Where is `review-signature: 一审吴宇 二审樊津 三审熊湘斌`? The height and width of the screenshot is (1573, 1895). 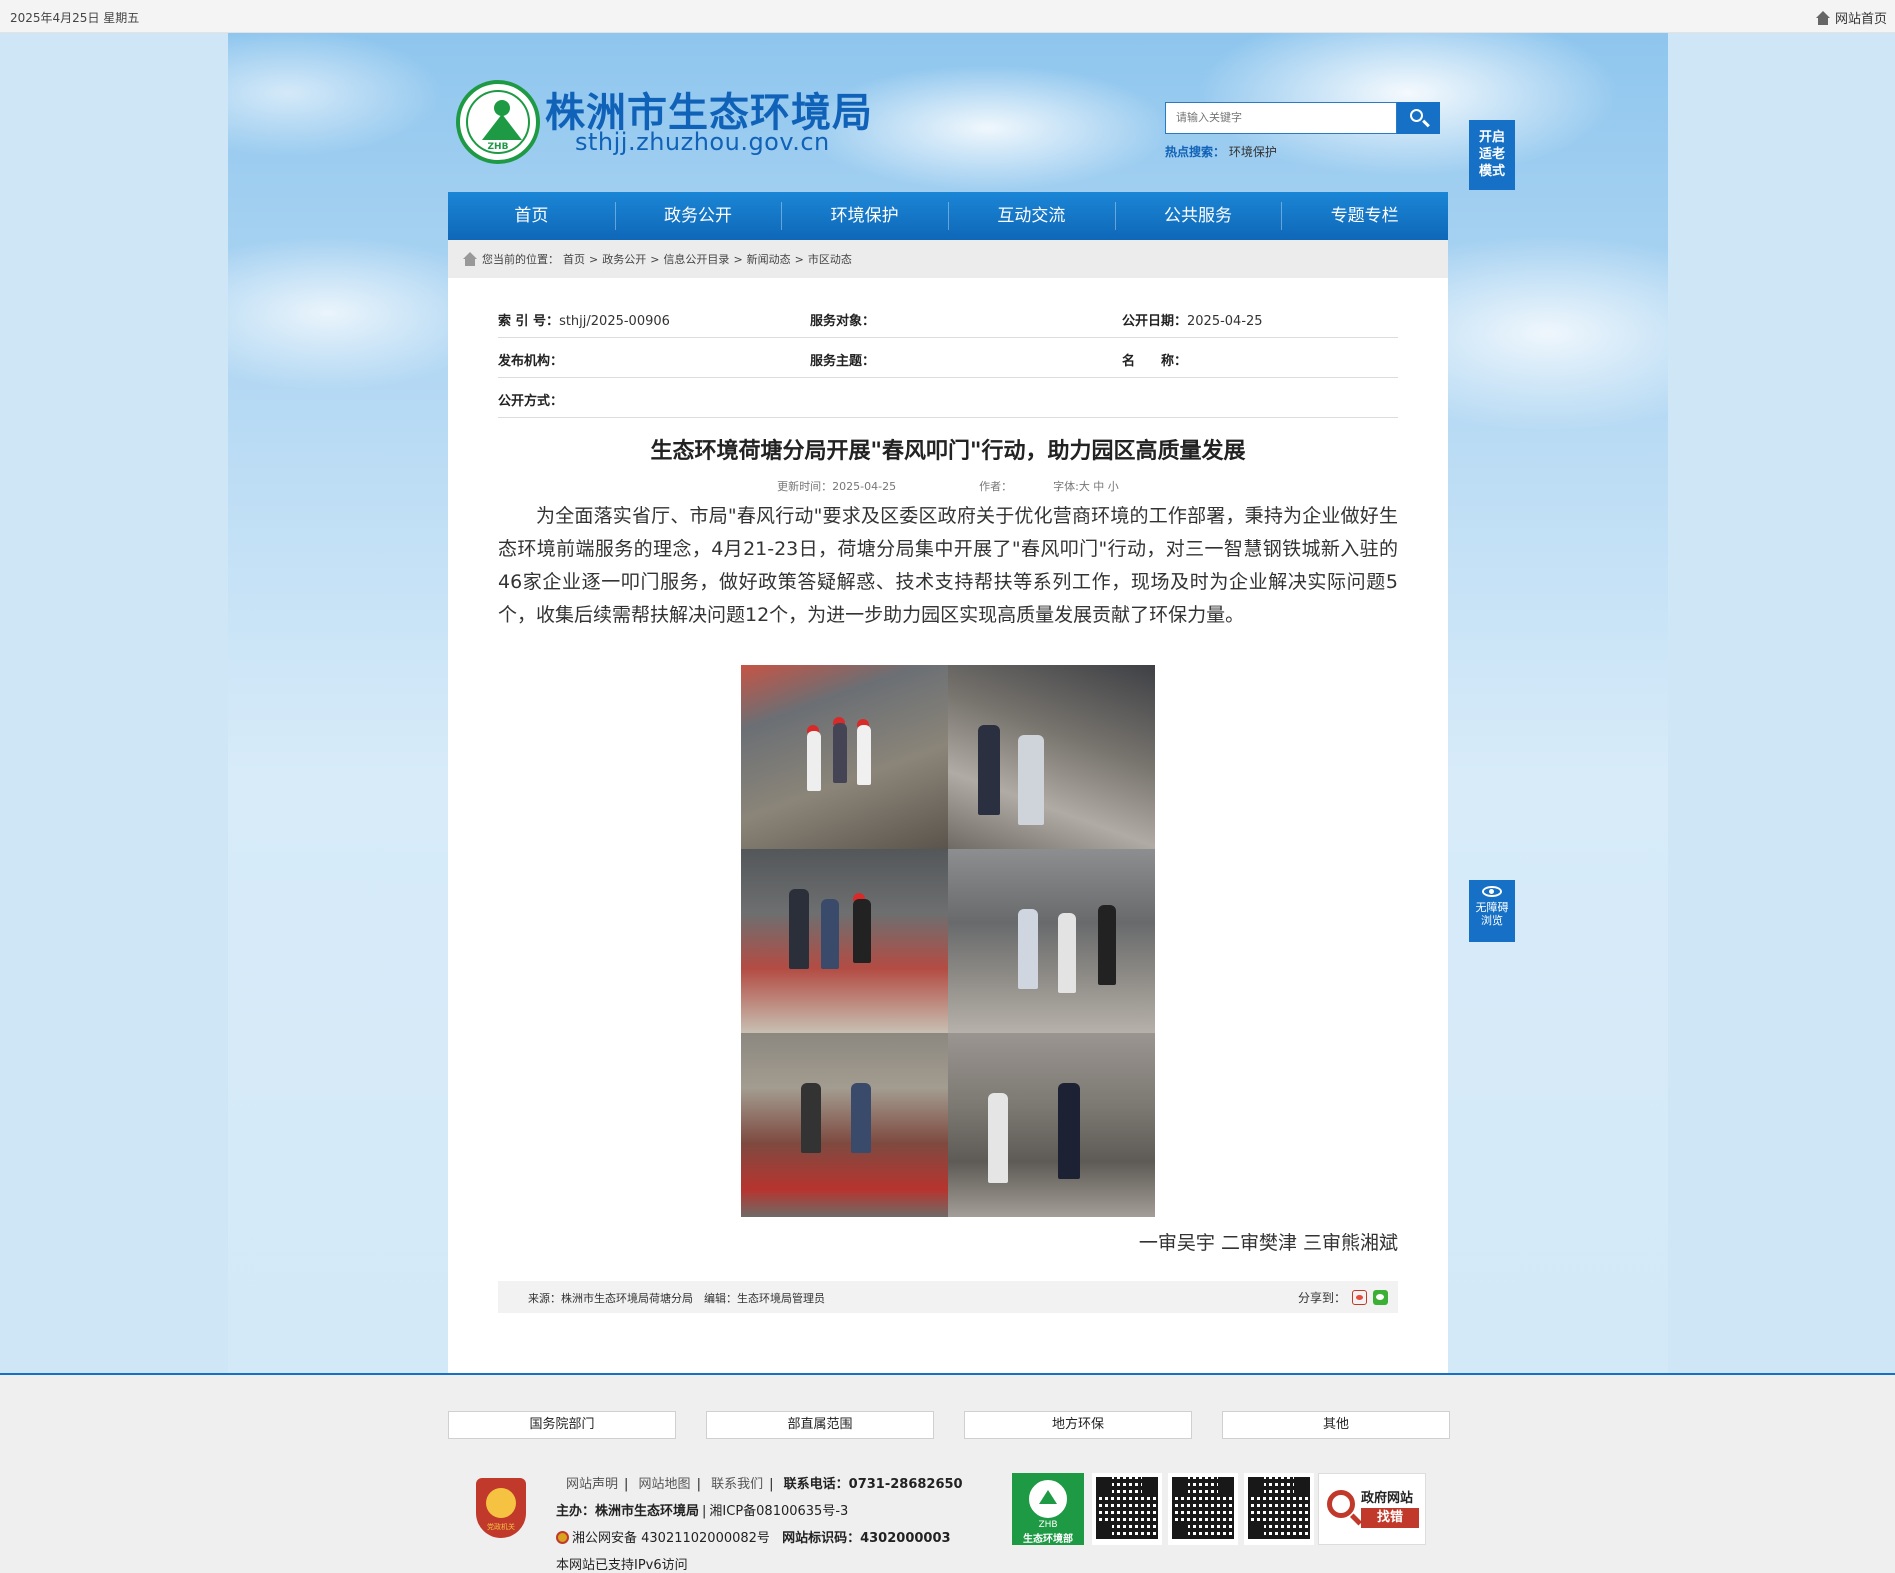
review-signature: 一审吴宇 二审樊津 三审熊湘斌 is located at coordinates (1268, 1243).